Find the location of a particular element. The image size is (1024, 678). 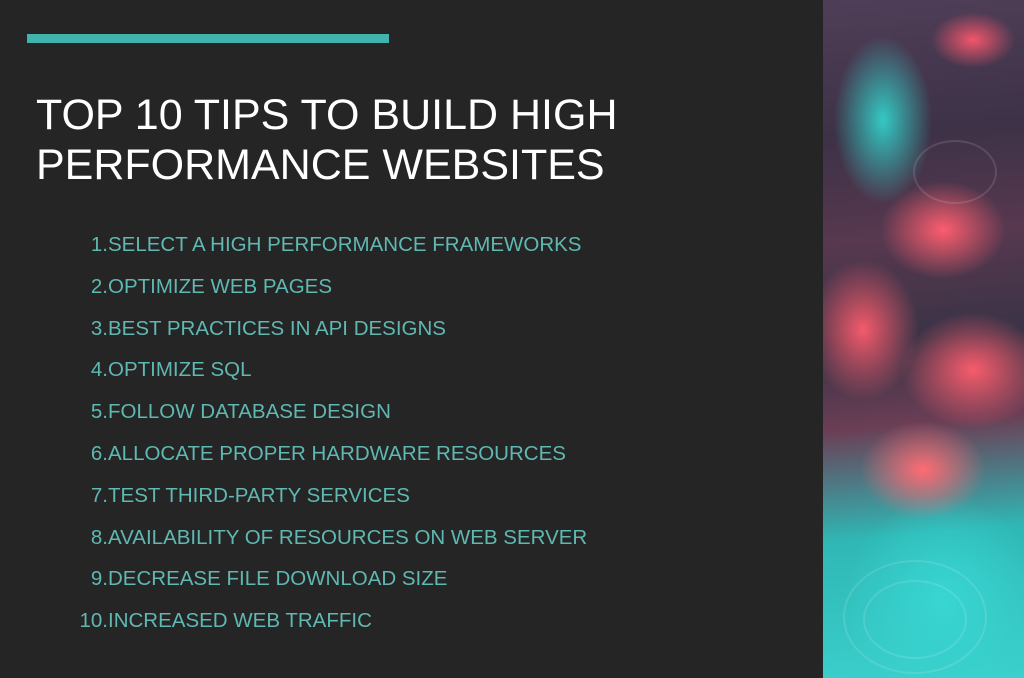

tip-number: 2. is located at coordinates (99, 286).